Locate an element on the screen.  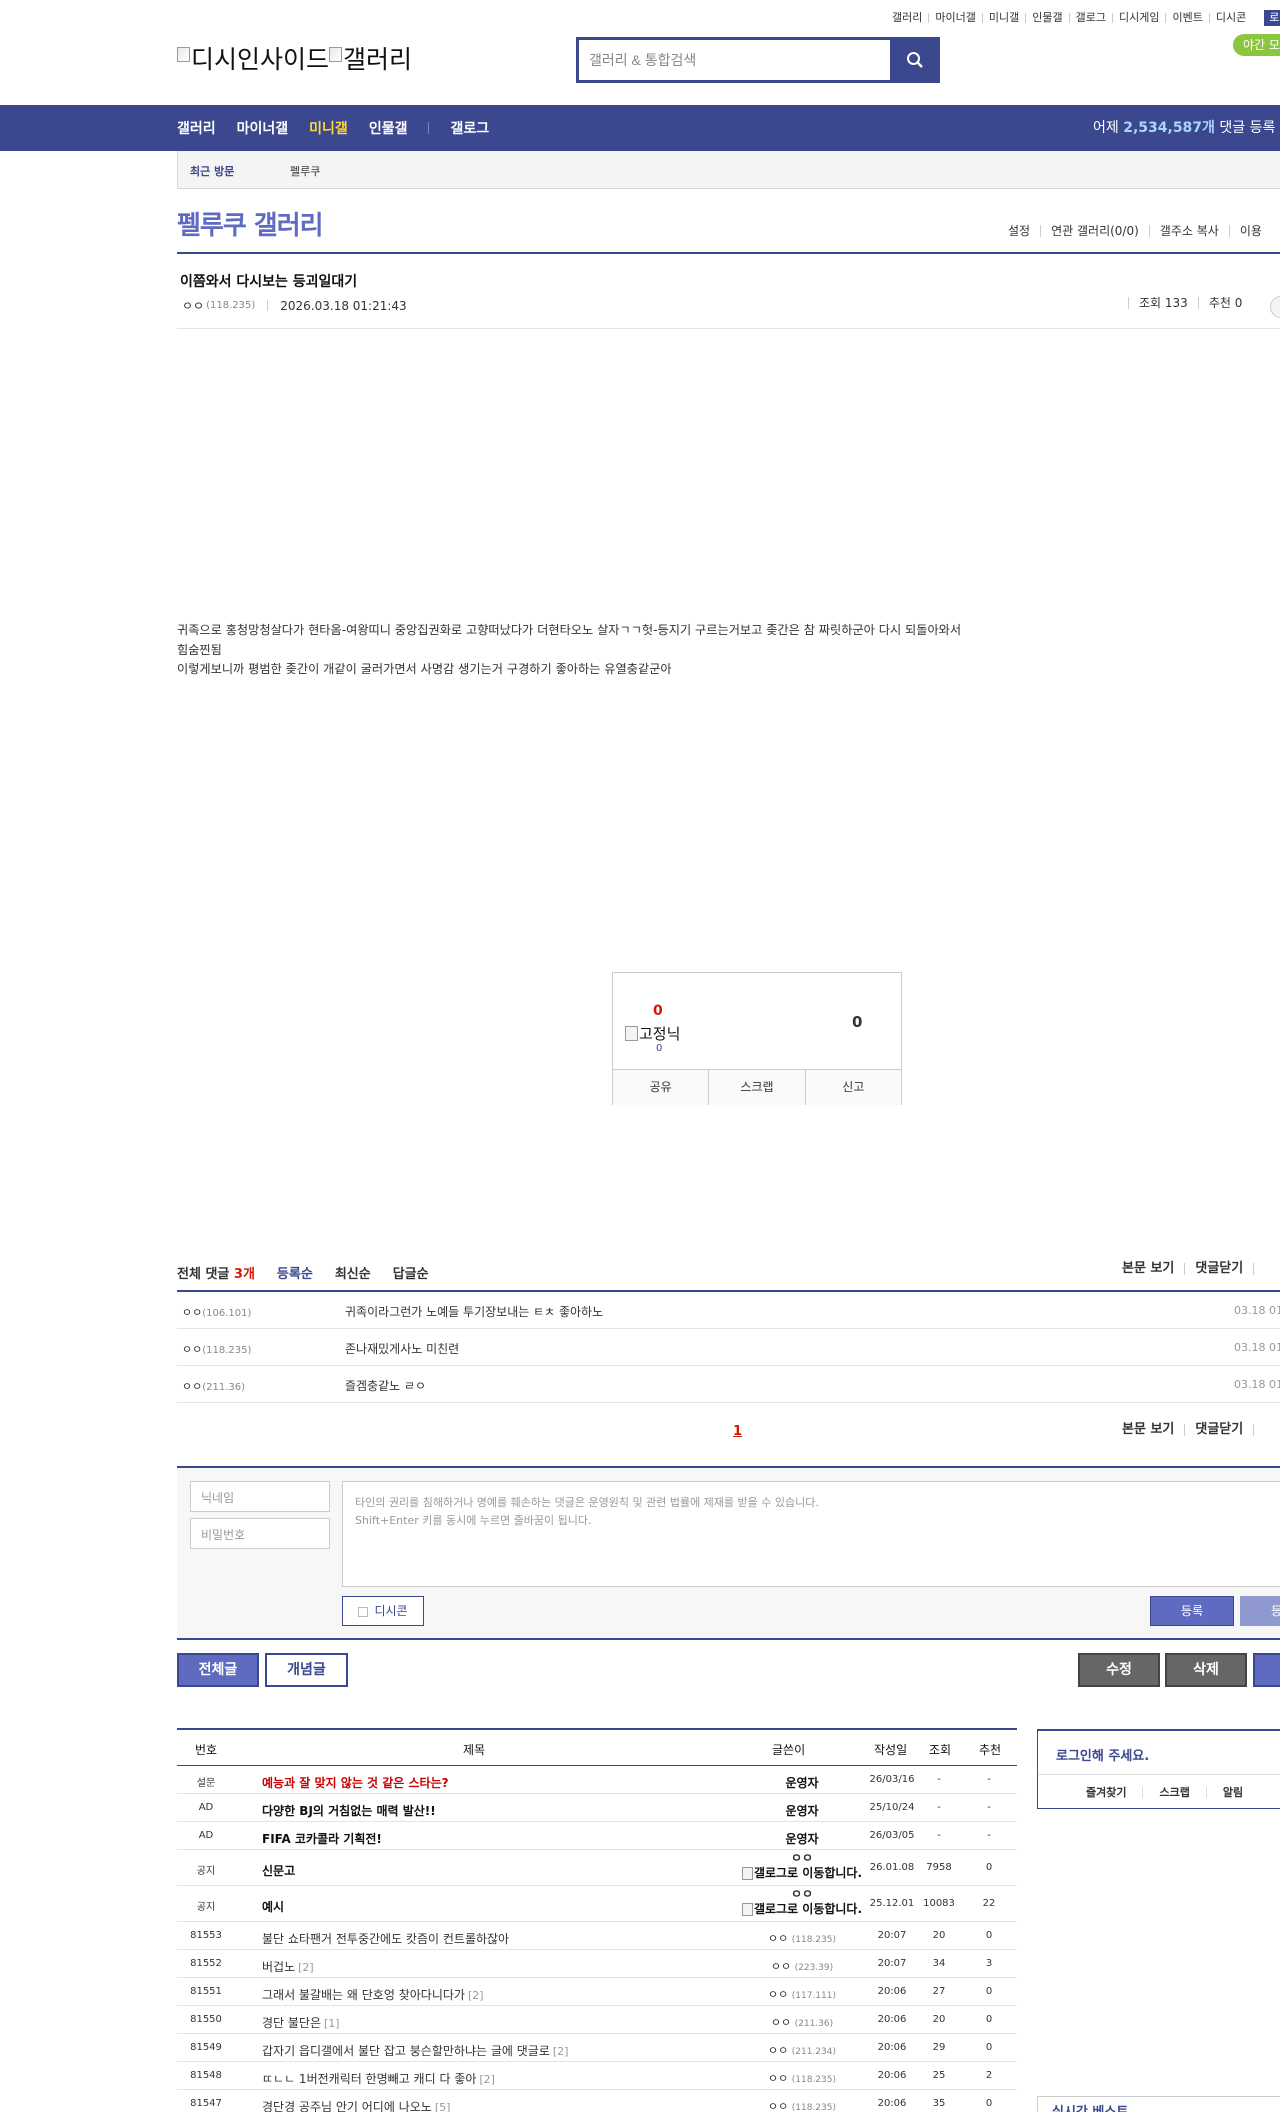
register-button: 등록 is located at coordinates (1192, 1611).